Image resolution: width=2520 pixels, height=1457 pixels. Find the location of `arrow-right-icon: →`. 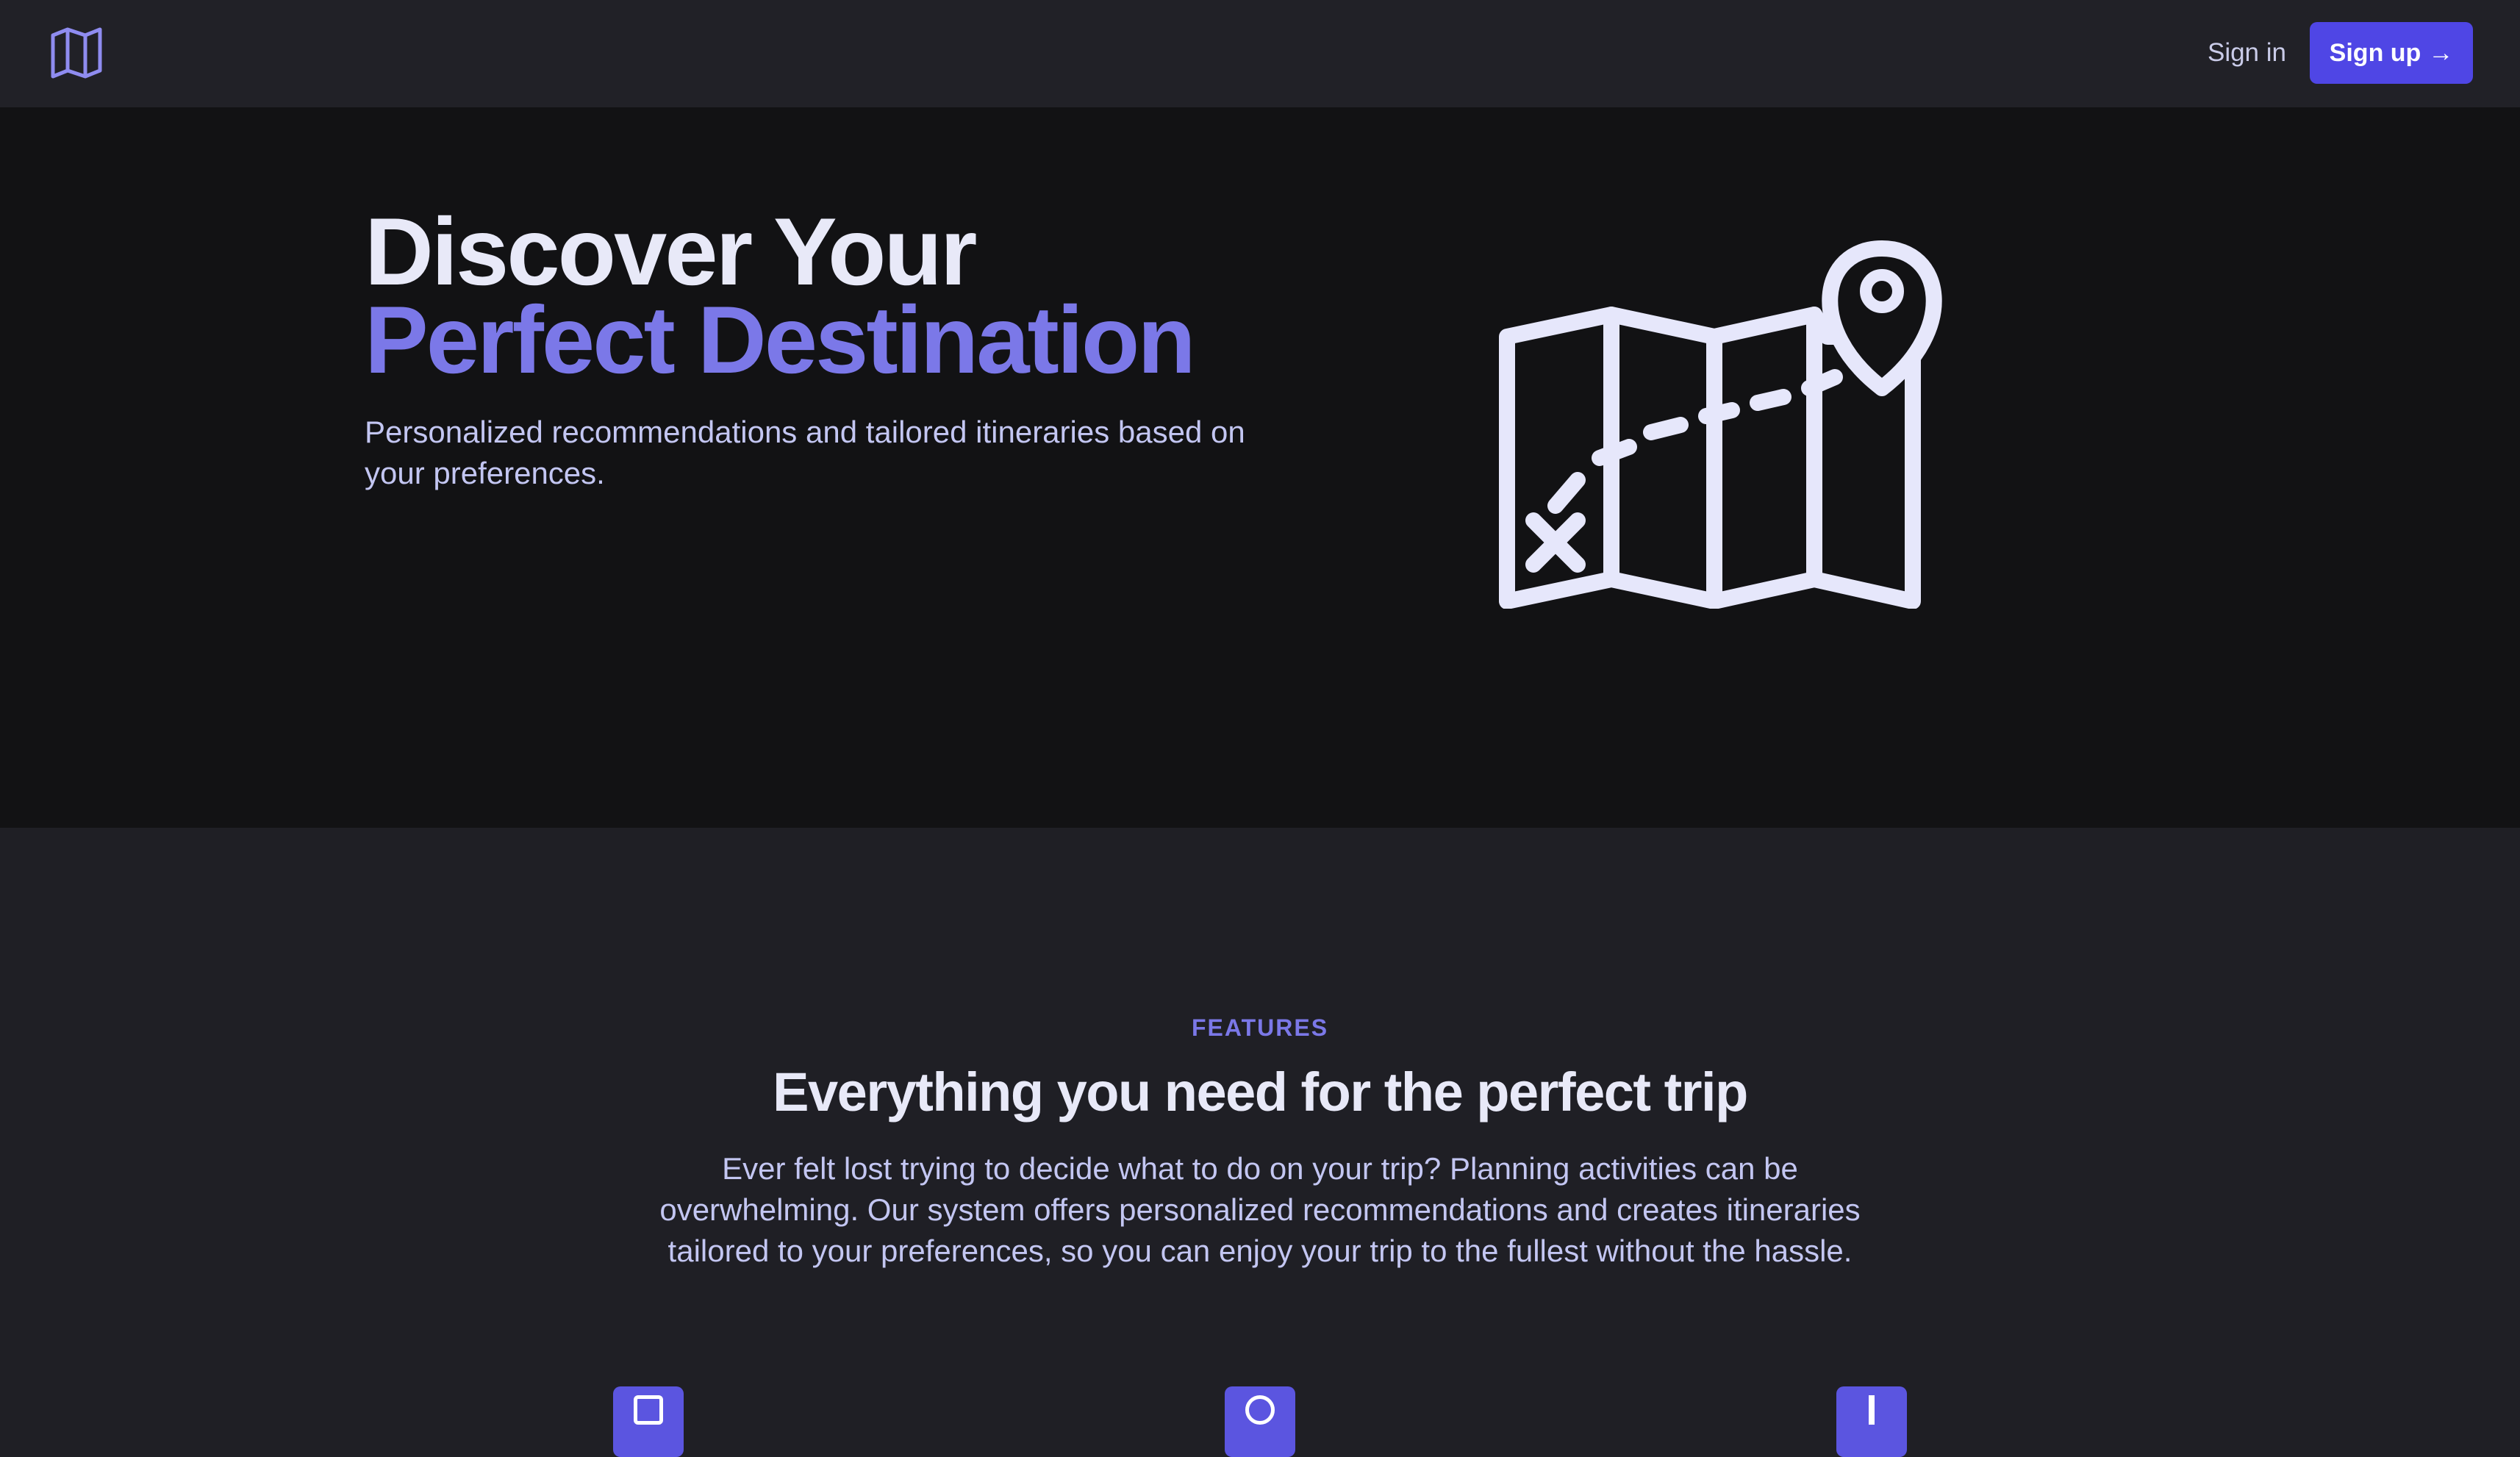

arrow-right-icon: → is located at coordinates (2441, 52).